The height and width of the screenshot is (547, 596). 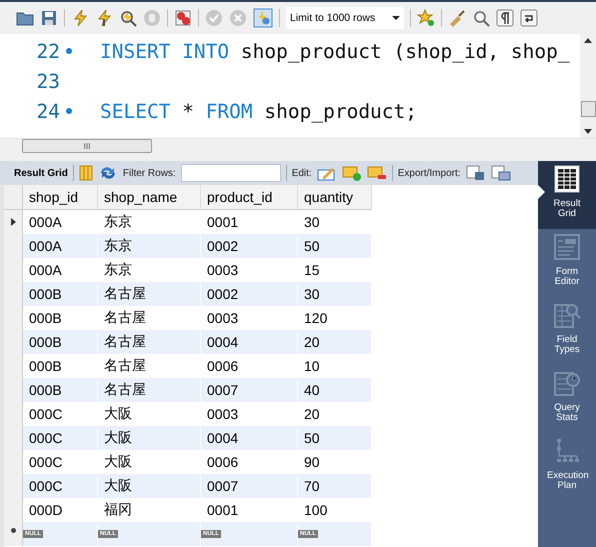 What do you see at coordinates (48, 51) in the screenshot?
I see `line-number: 22` at bounding box center [48, 51].